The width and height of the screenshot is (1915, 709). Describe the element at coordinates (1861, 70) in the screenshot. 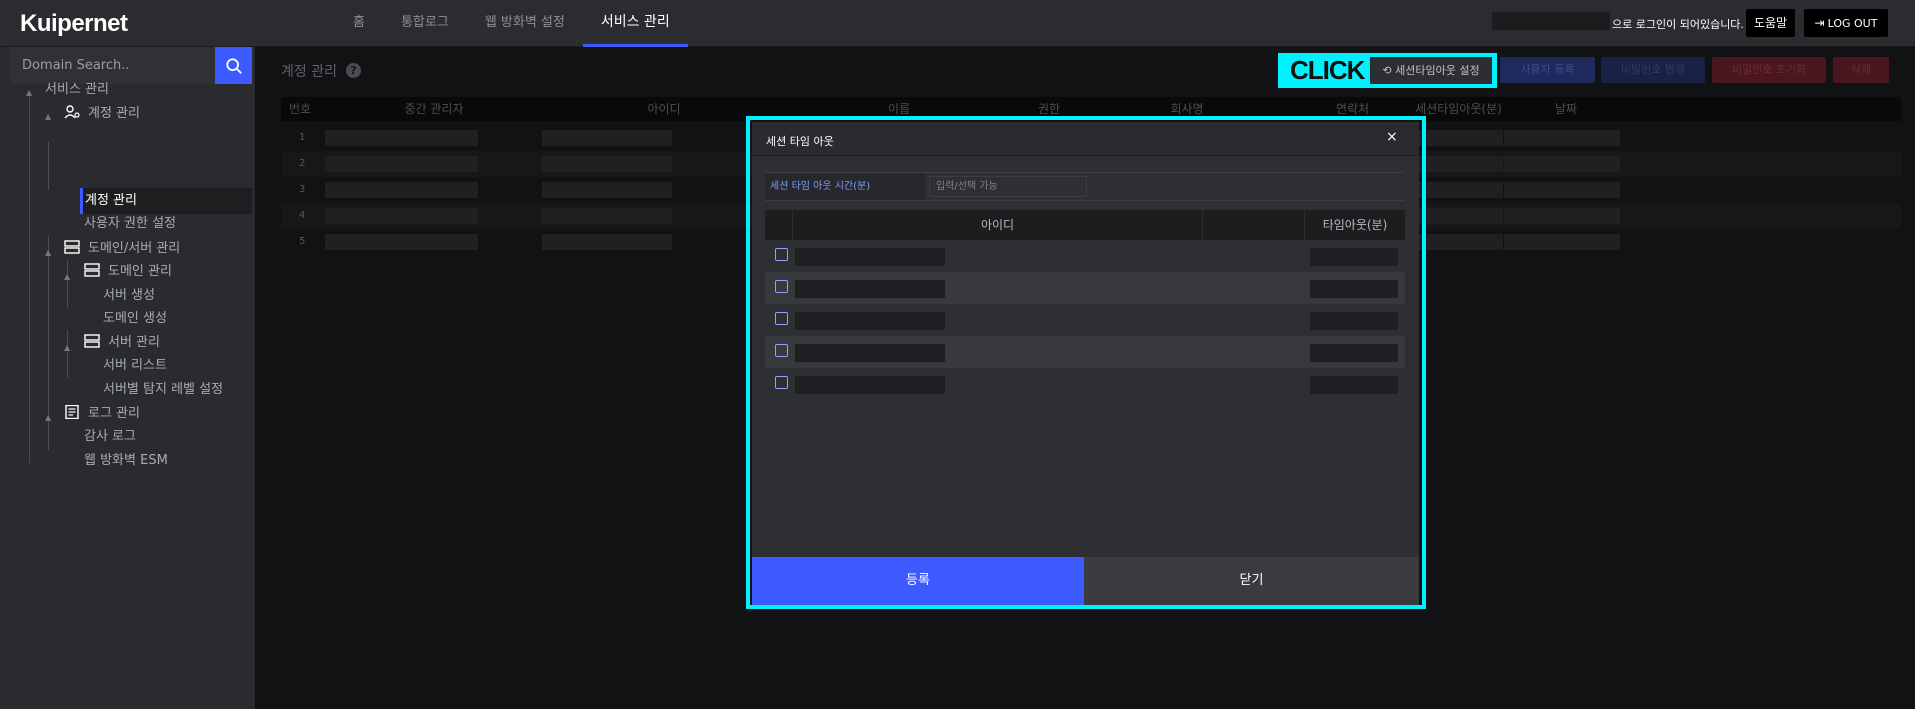

I see `delete-button: 삭제` at that location.